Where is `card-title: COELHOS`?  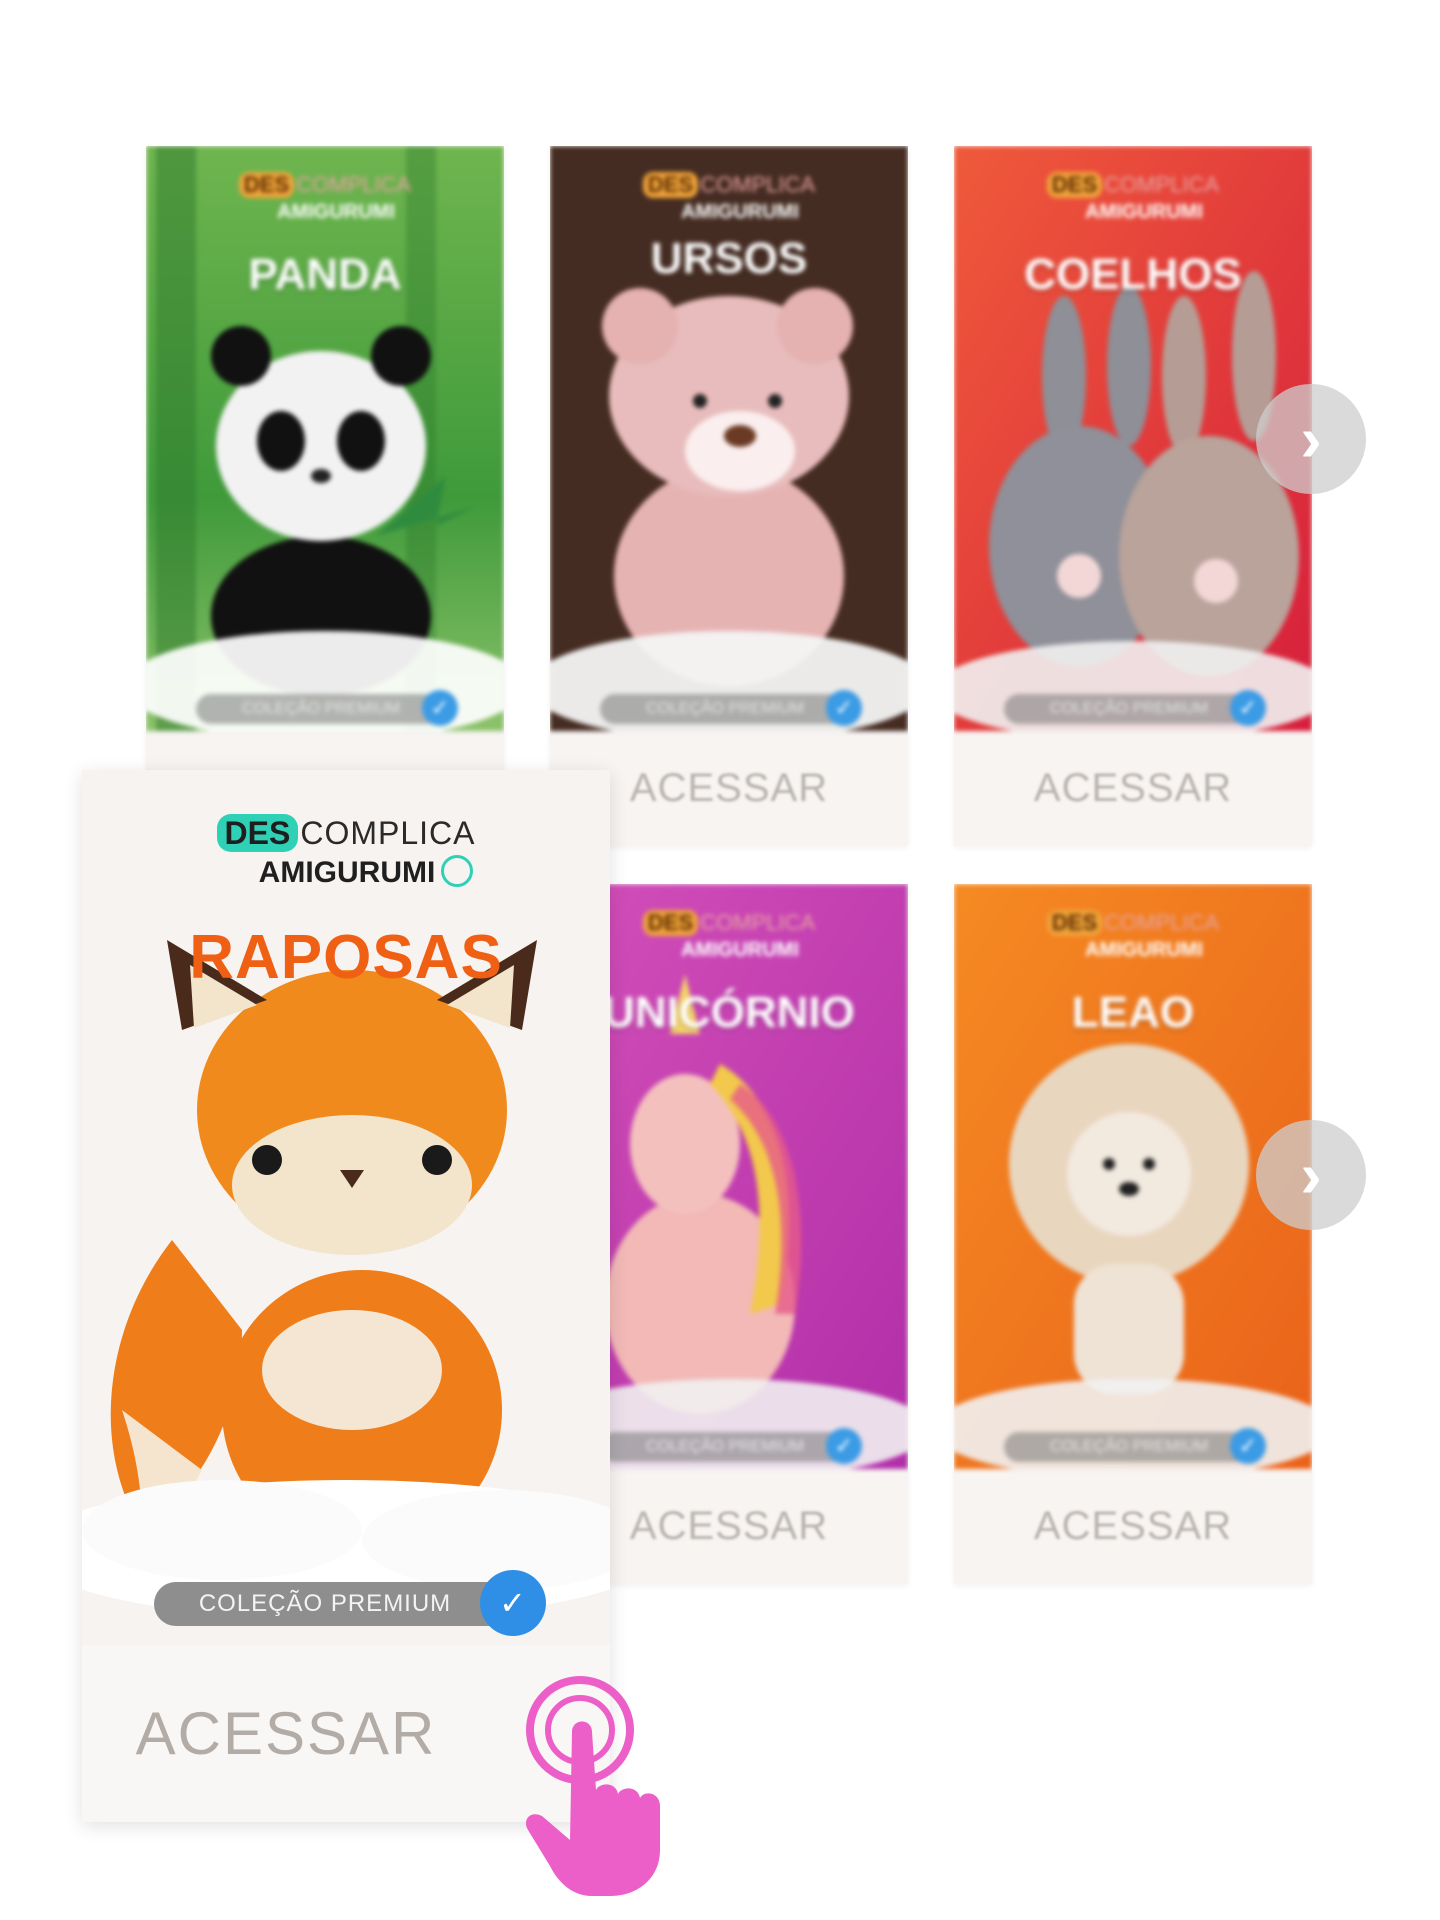
card-title: COELHOS is located at coordinates (1133, 274).